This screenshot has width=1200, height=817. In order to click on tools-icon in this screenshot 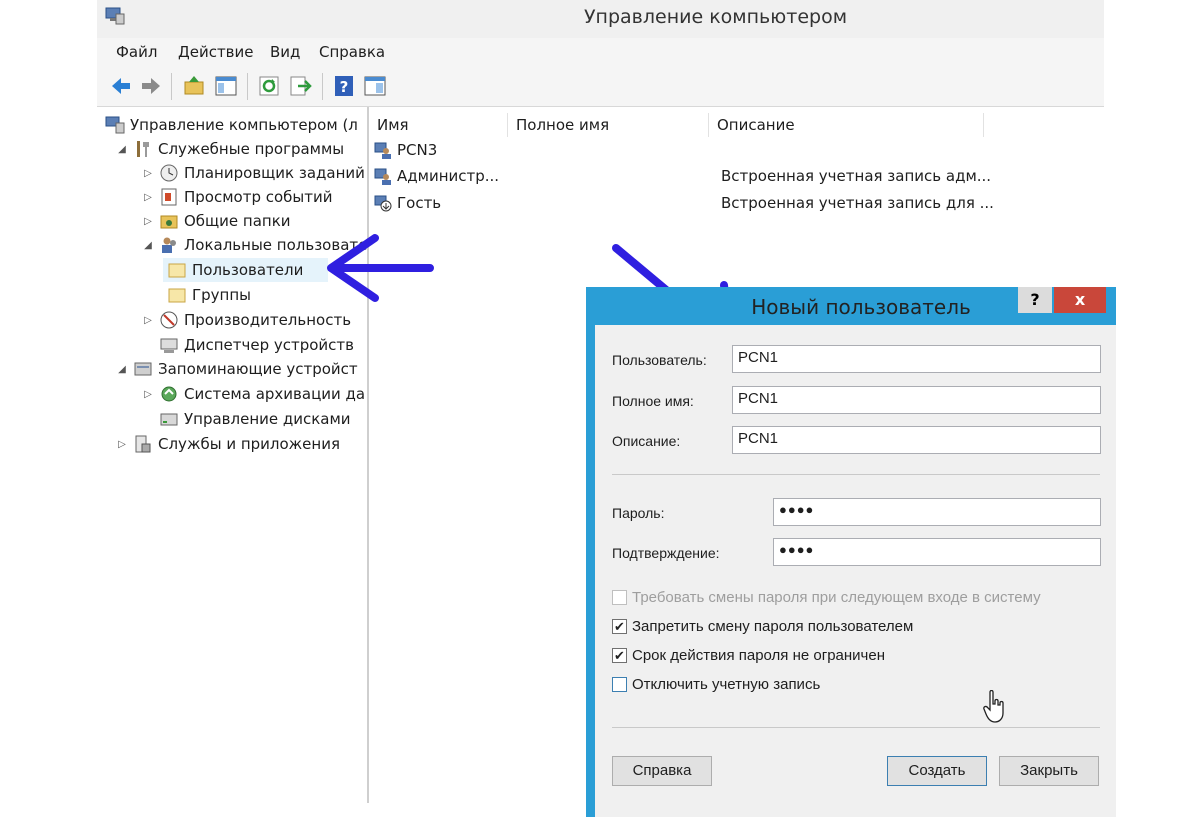, I will do `click(143, 149)`.